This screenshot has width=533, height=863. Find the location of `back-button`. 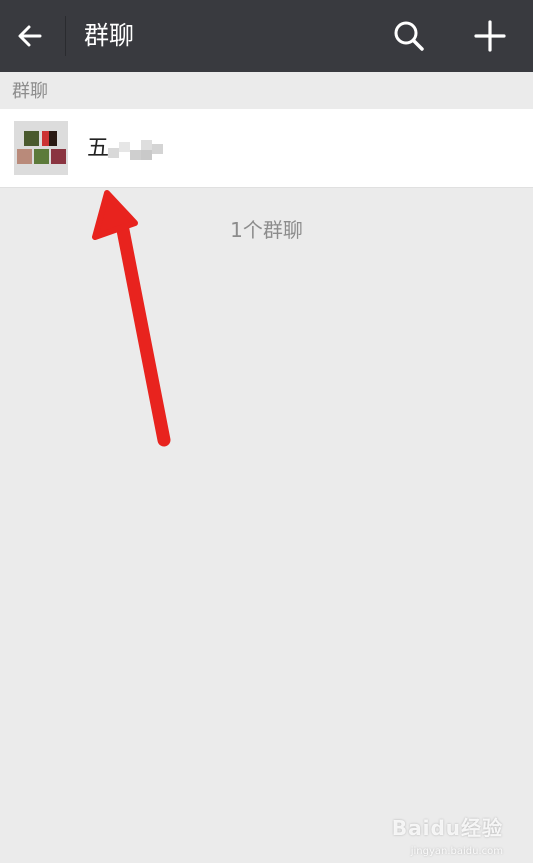

back-button is located at coordinates (30, 36).